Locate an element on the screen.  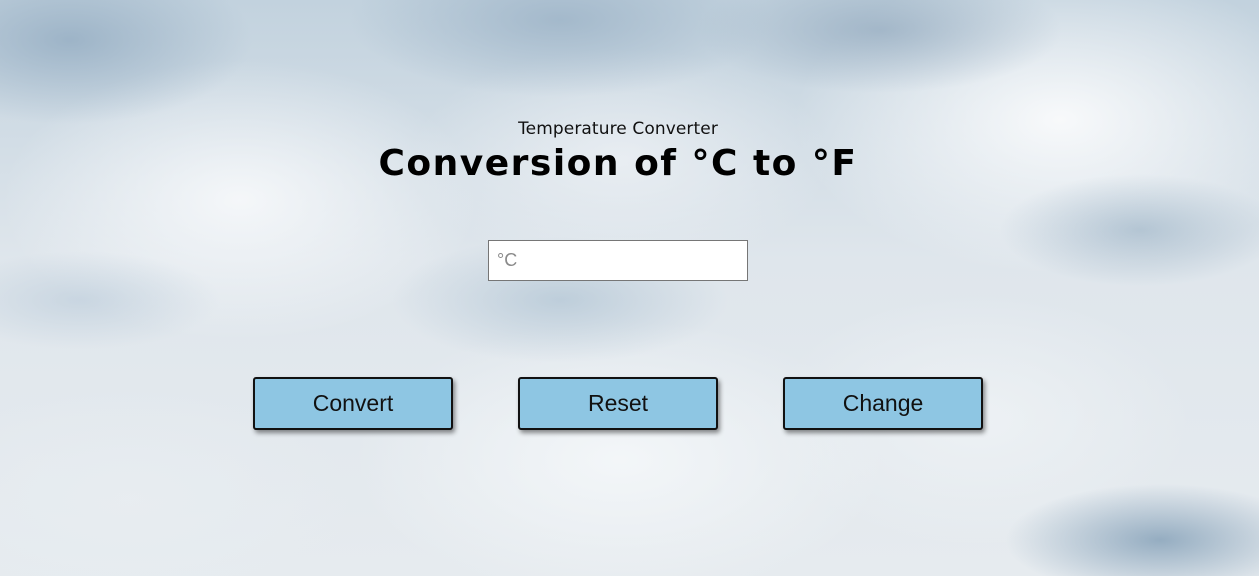
change-button: Change is located at coordinates (883, 403).